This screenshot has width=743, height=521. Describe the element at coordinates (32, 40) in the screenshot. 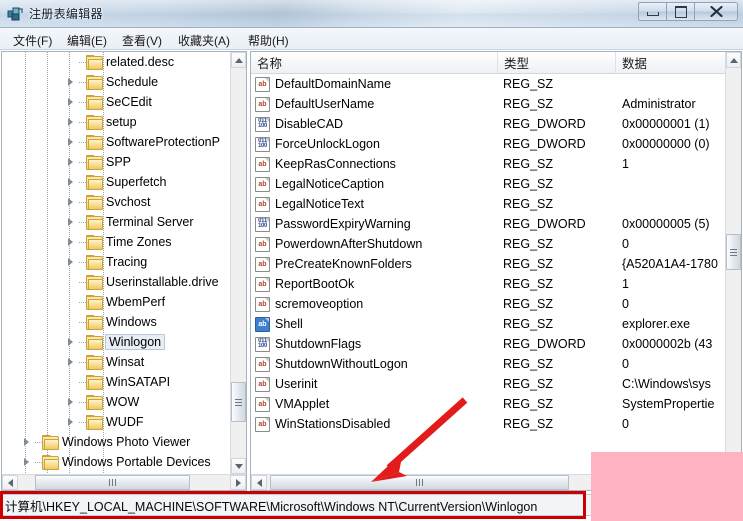

I see `menu-item-file: 文件(F)` at that location.